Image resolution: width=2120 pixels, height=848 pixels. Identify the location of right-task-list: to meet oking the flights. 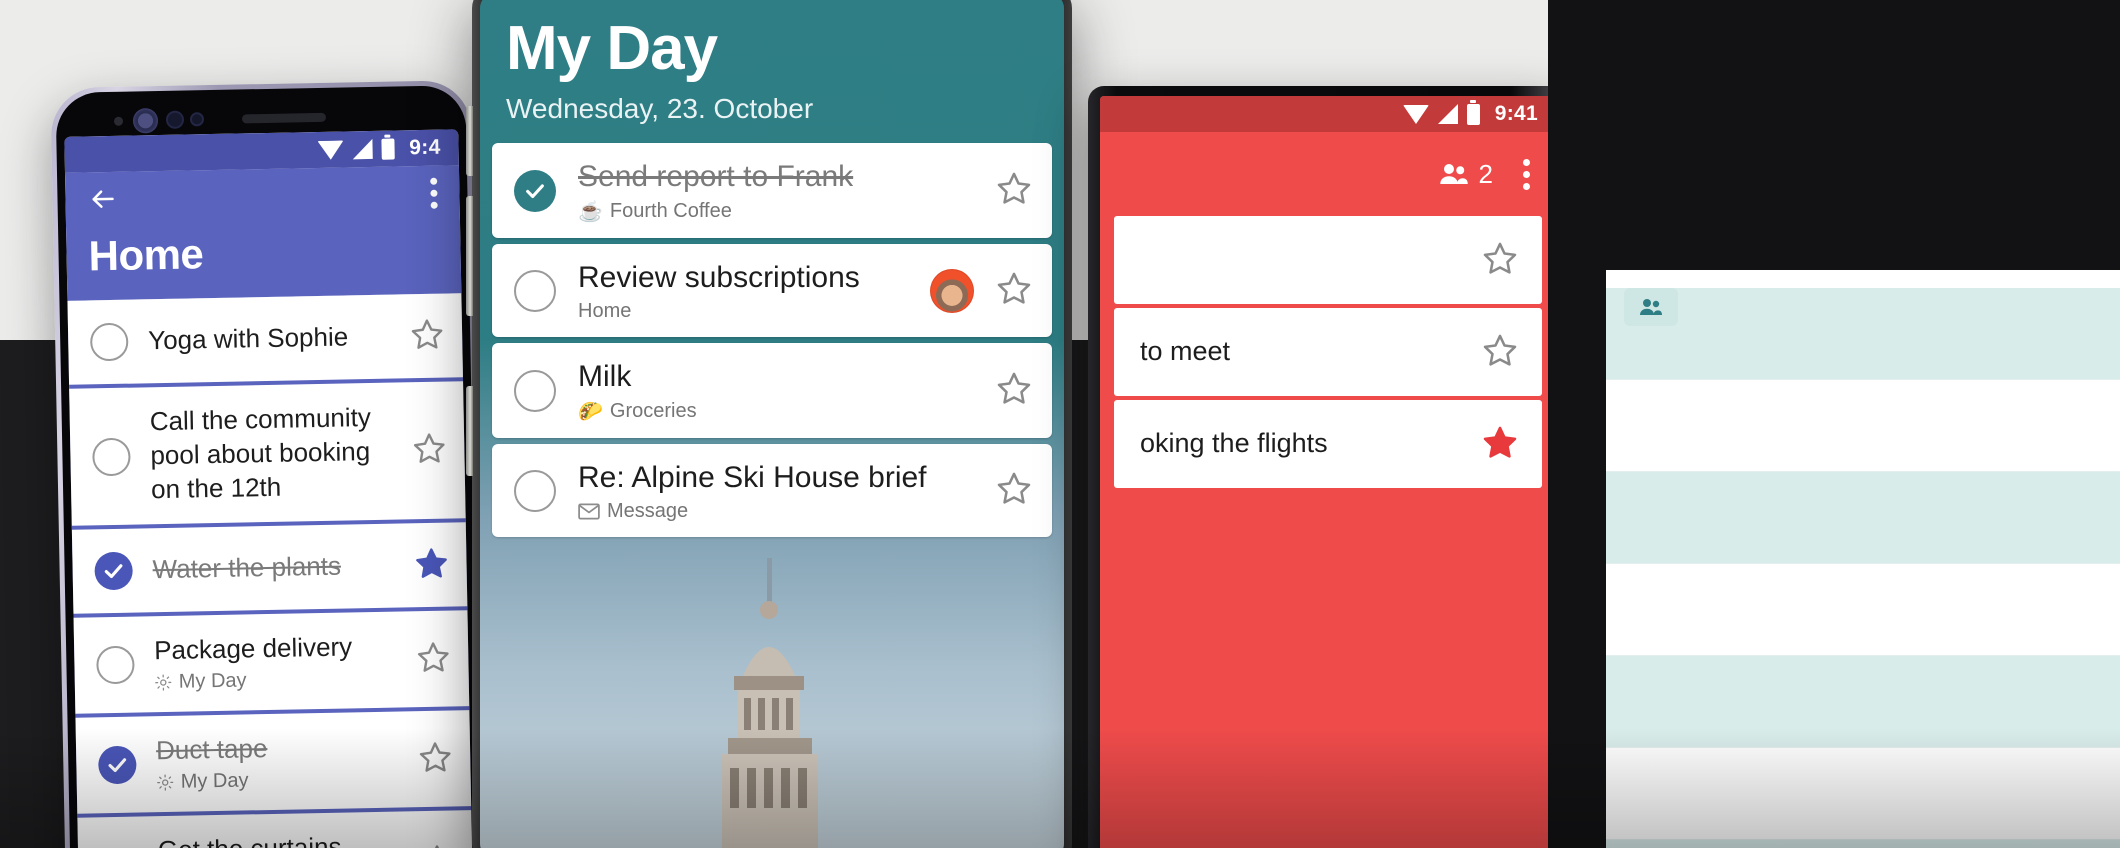
(1328, 352).